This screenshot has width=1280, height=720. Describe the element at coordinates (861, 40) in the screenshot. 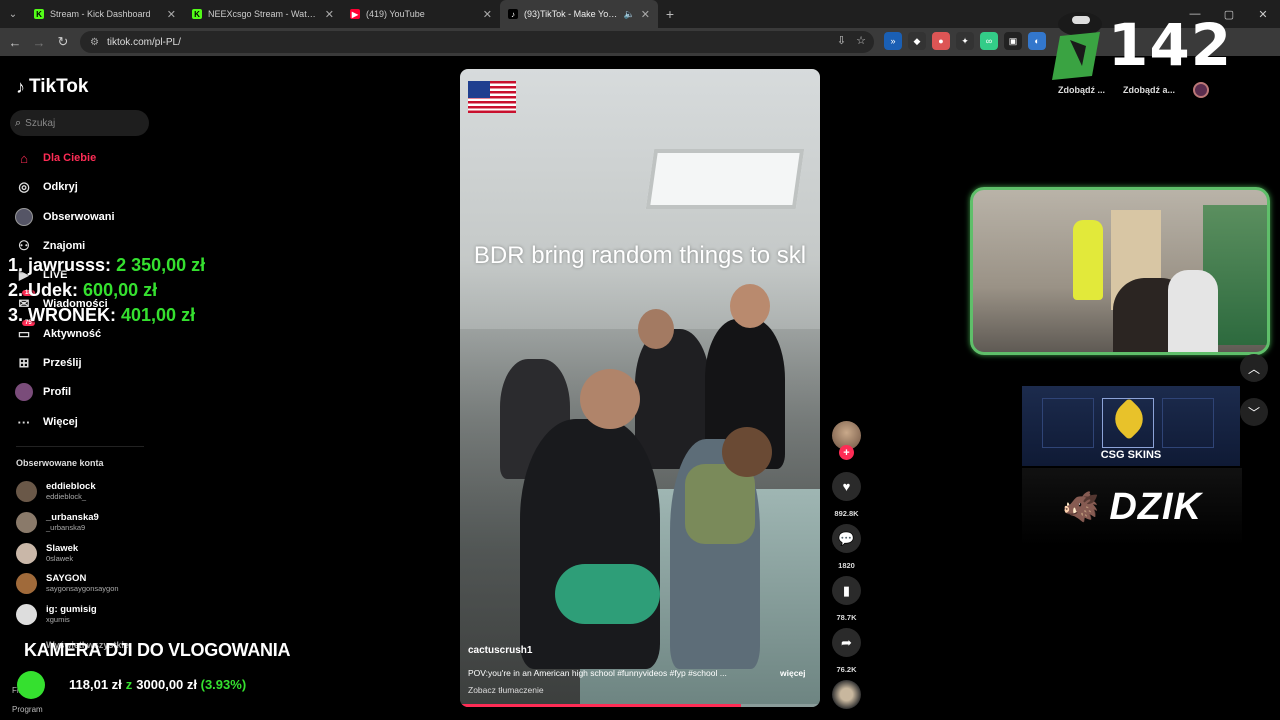

I see `bookmark-star-icon: ☆` at that location.